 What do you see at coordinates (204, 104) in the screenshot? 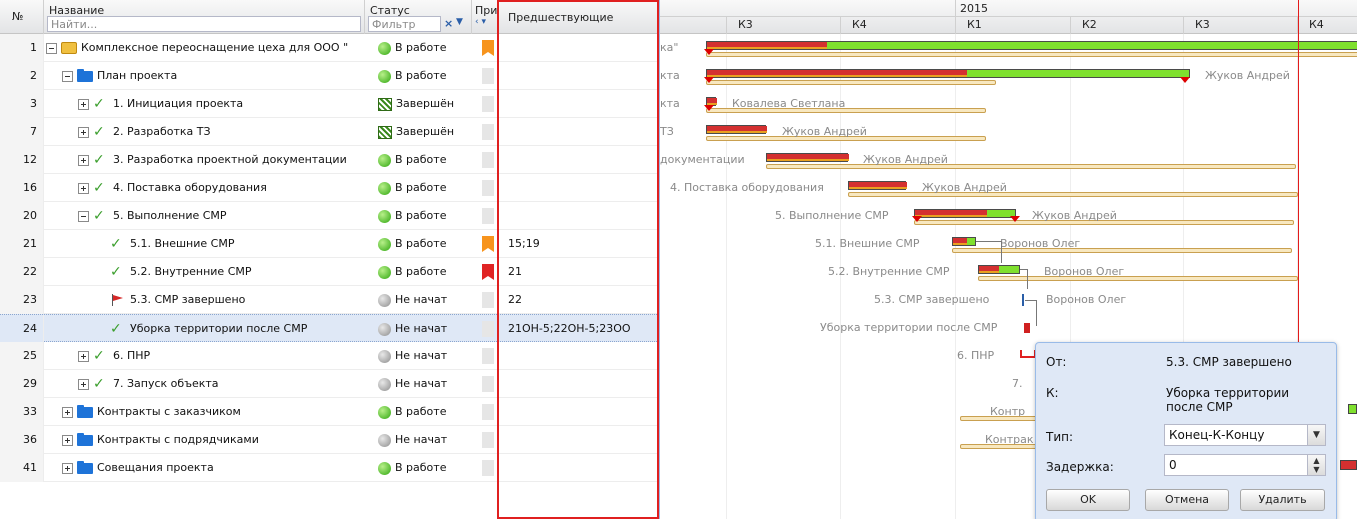
I see `task-name-cell: ✓ 1. Инициация проекта` at bounding box center [204, 104].